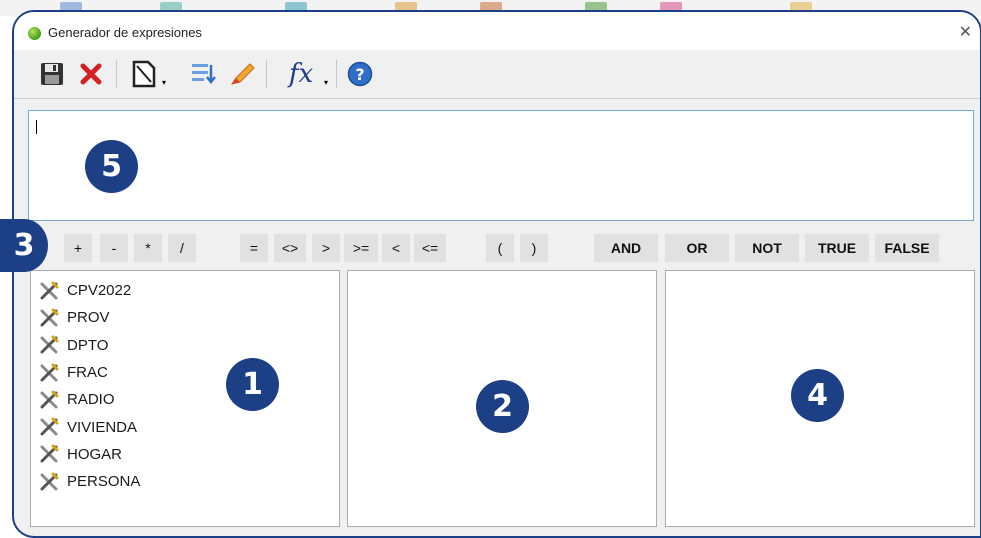  Describe the element at coordinates (189, 317) in the screenshot. I see `field-item: PROV` at that location.